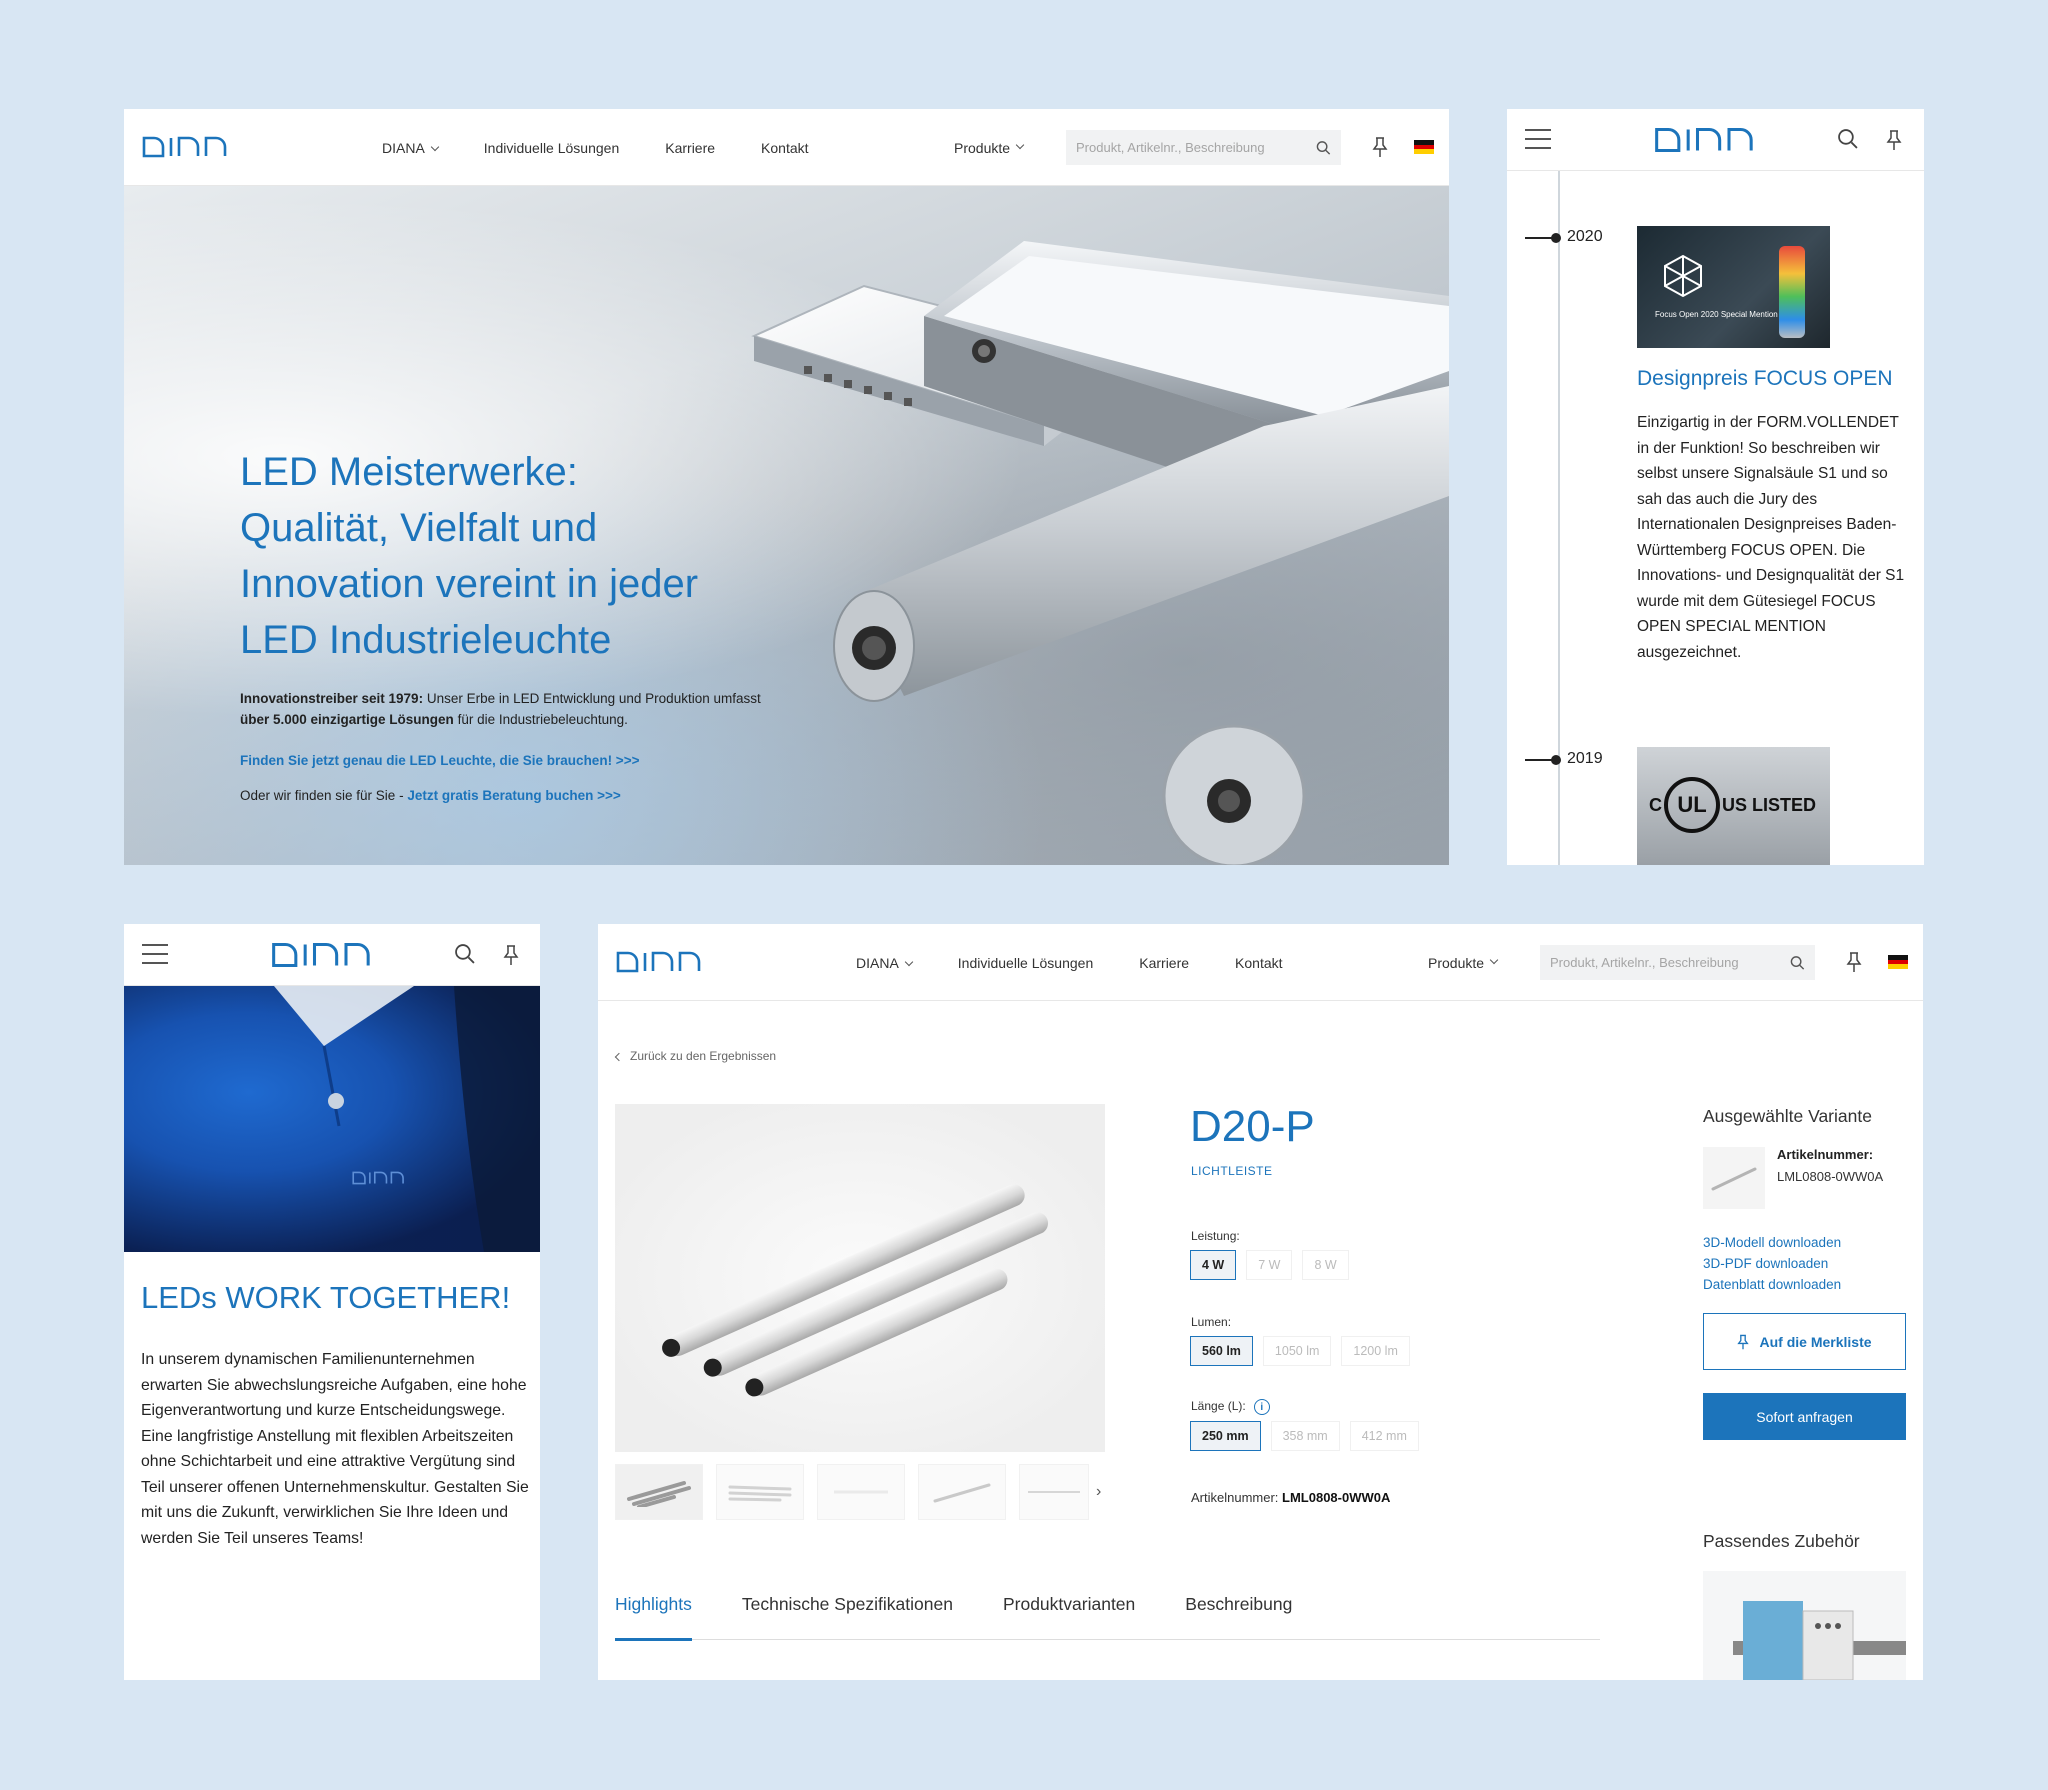 The height and width of the screenshot is (1790, 2048). I want to click on variant-thumbnail, so click(1734, 1178).